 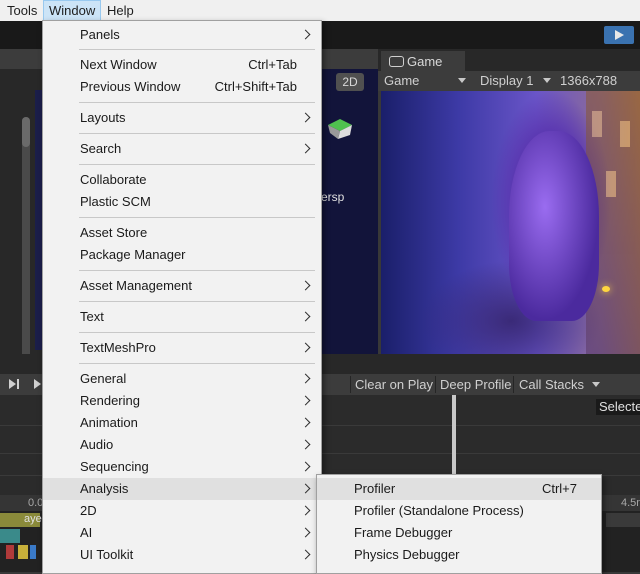 I want to click on menu-item-plastic-scm: Plastic SCM, so click(x=182, y=202).